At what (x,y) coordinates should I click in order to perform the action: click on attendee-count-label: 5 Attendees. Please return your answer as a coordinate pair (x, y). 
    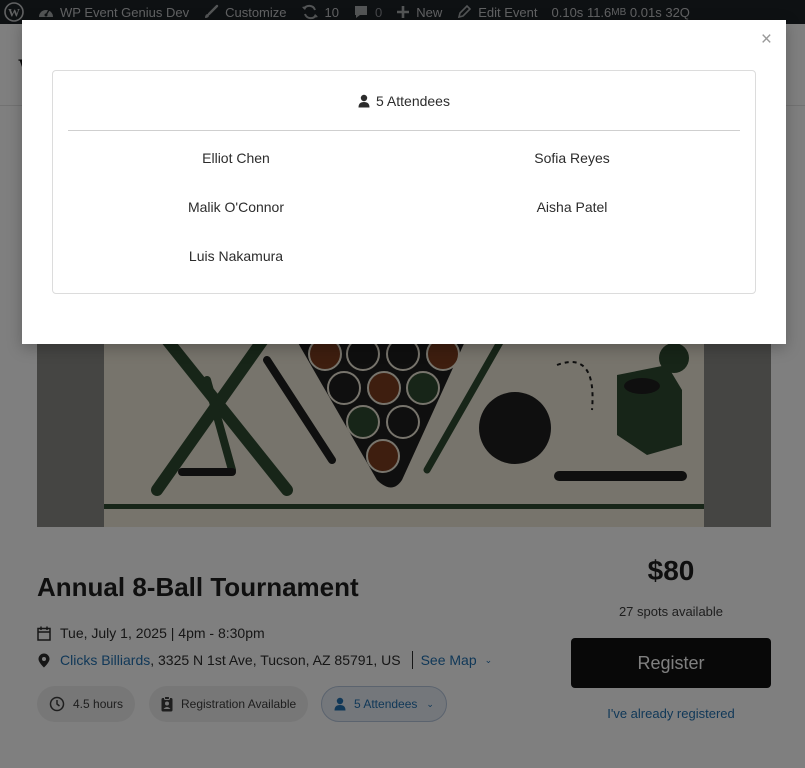
    Looking at the image, I should click on (413, 101).